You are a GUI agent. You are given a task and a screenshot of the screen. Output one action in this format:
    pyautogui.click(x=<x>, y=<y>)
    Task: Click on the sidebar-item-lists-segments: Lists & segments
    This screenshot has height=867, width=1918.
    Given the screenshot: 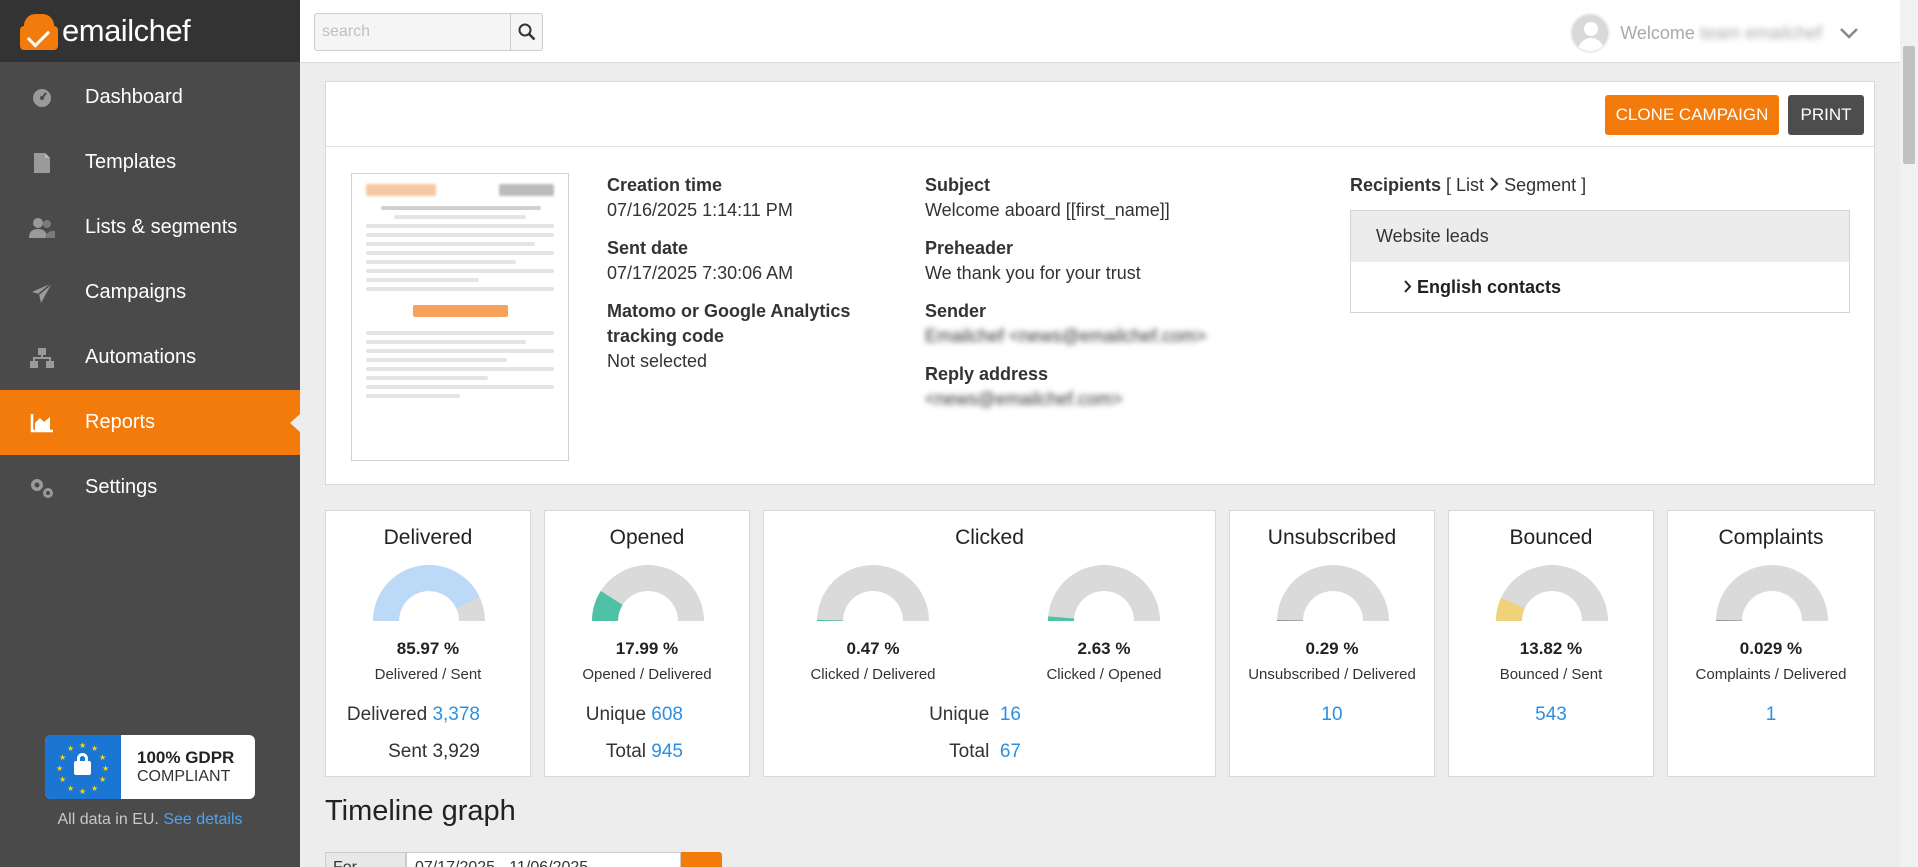 What is the action you would take?
    pyautogui.click(x=150, y=227)
    